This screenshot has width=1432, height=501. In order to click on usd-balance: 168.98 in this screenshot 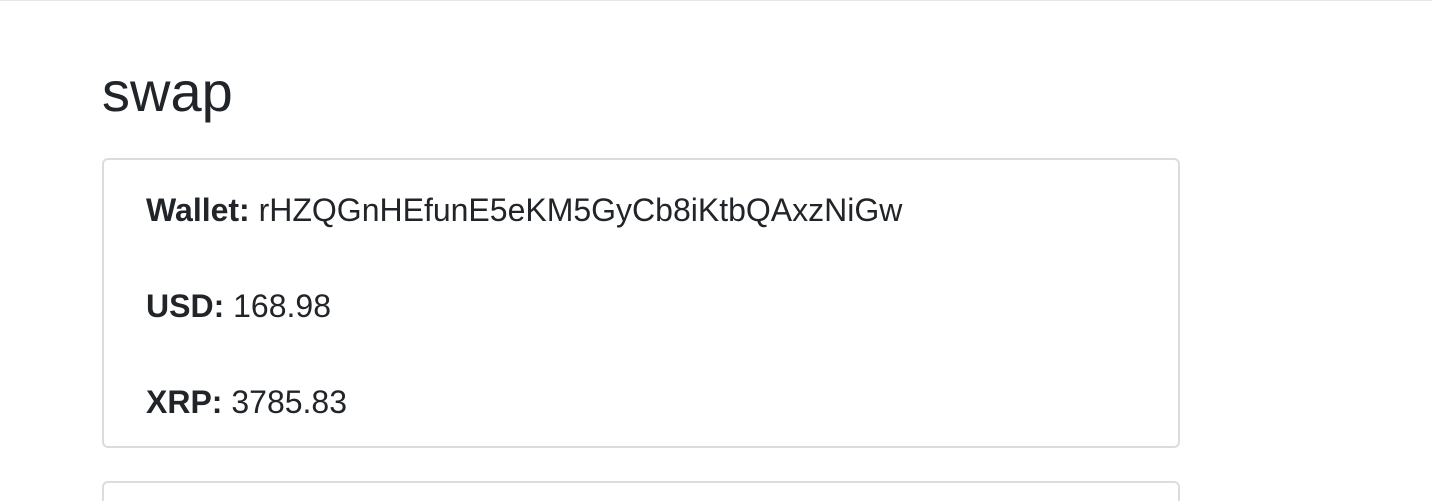, I will do `click(282, 306)`.